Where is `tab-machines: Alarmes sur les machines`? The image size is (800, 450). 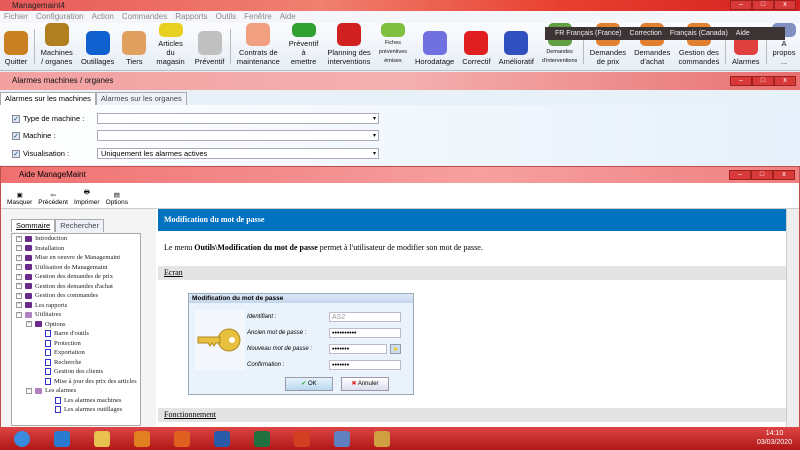 tab-machines: Alarmes sur les machines is located at coordinates (48, 98).